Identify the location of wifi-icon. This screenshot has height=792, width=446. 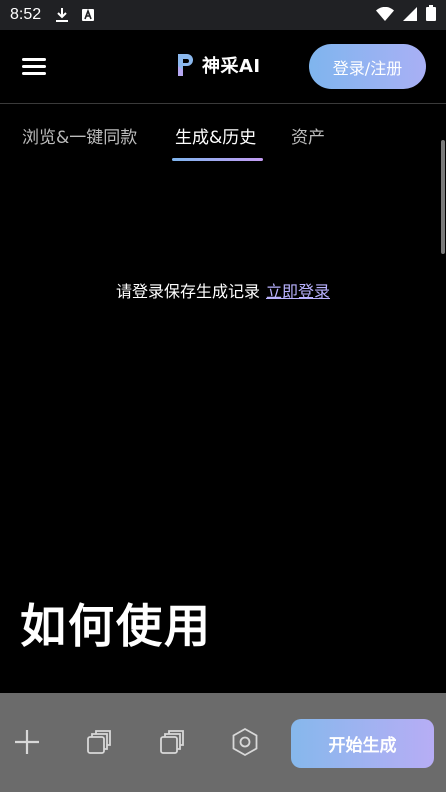
(385, 15).